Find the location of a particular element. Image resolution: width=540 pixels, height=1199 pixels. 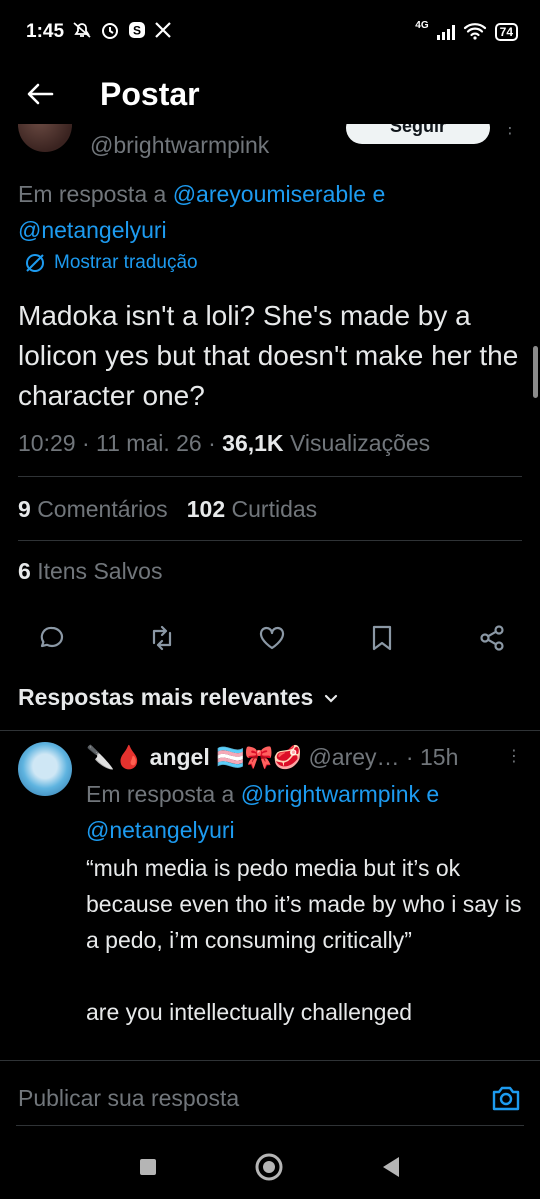

saves-label: Itens Salvos is located at coordinates (100, 571).